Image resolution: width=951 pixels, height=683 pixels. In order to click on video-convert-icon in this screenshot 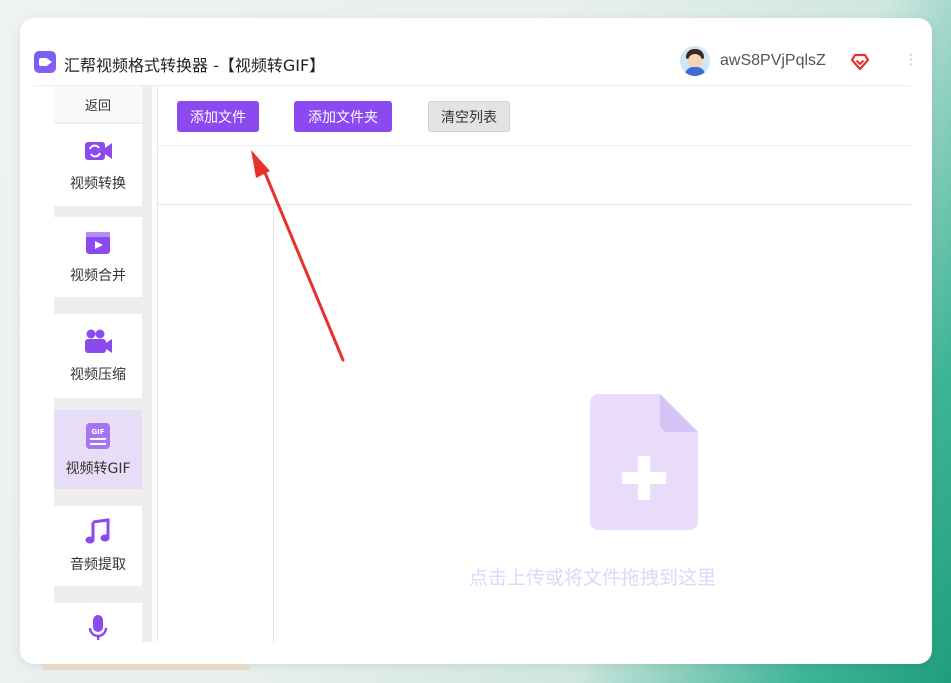, I will do `click(98, 151)`.